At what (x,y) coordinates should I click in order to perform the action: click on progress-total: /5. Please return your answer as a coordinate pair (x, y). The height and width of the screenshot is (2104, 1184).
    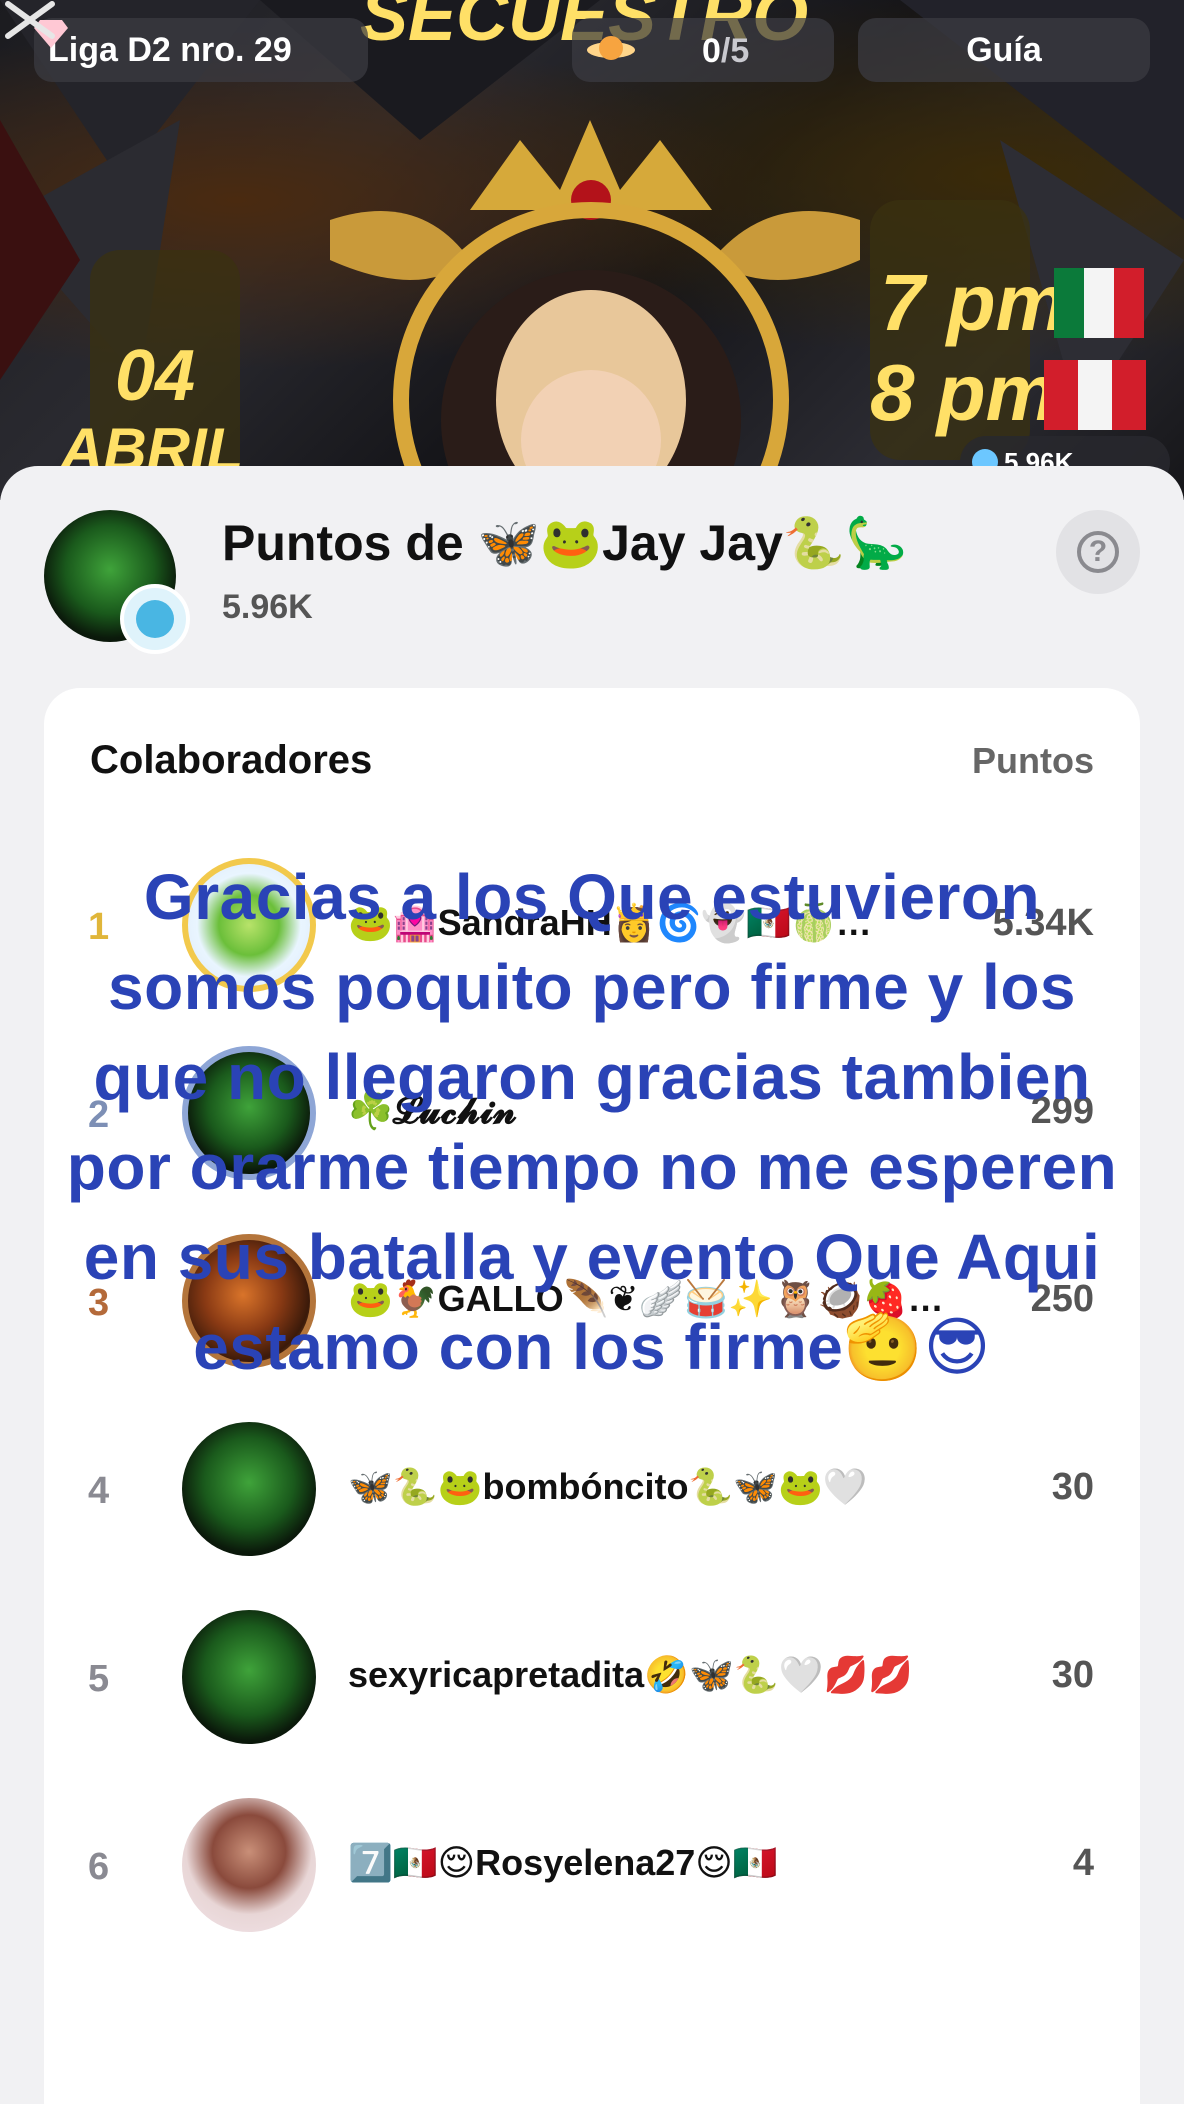
    Looking at the image, I should click on (735, 51).